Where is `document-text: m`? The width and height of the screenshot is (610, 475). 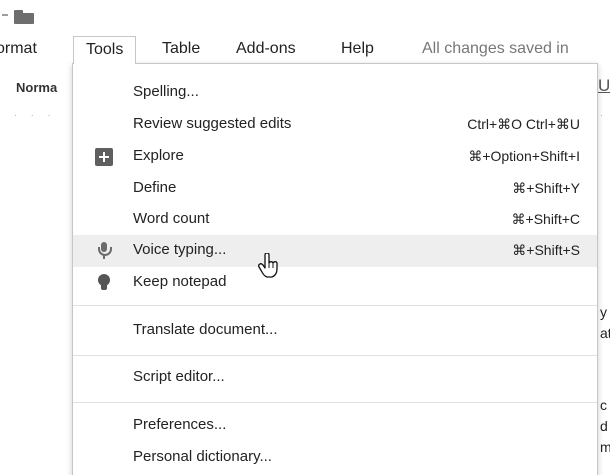 document-text: m is located at coordinates (605, 447).